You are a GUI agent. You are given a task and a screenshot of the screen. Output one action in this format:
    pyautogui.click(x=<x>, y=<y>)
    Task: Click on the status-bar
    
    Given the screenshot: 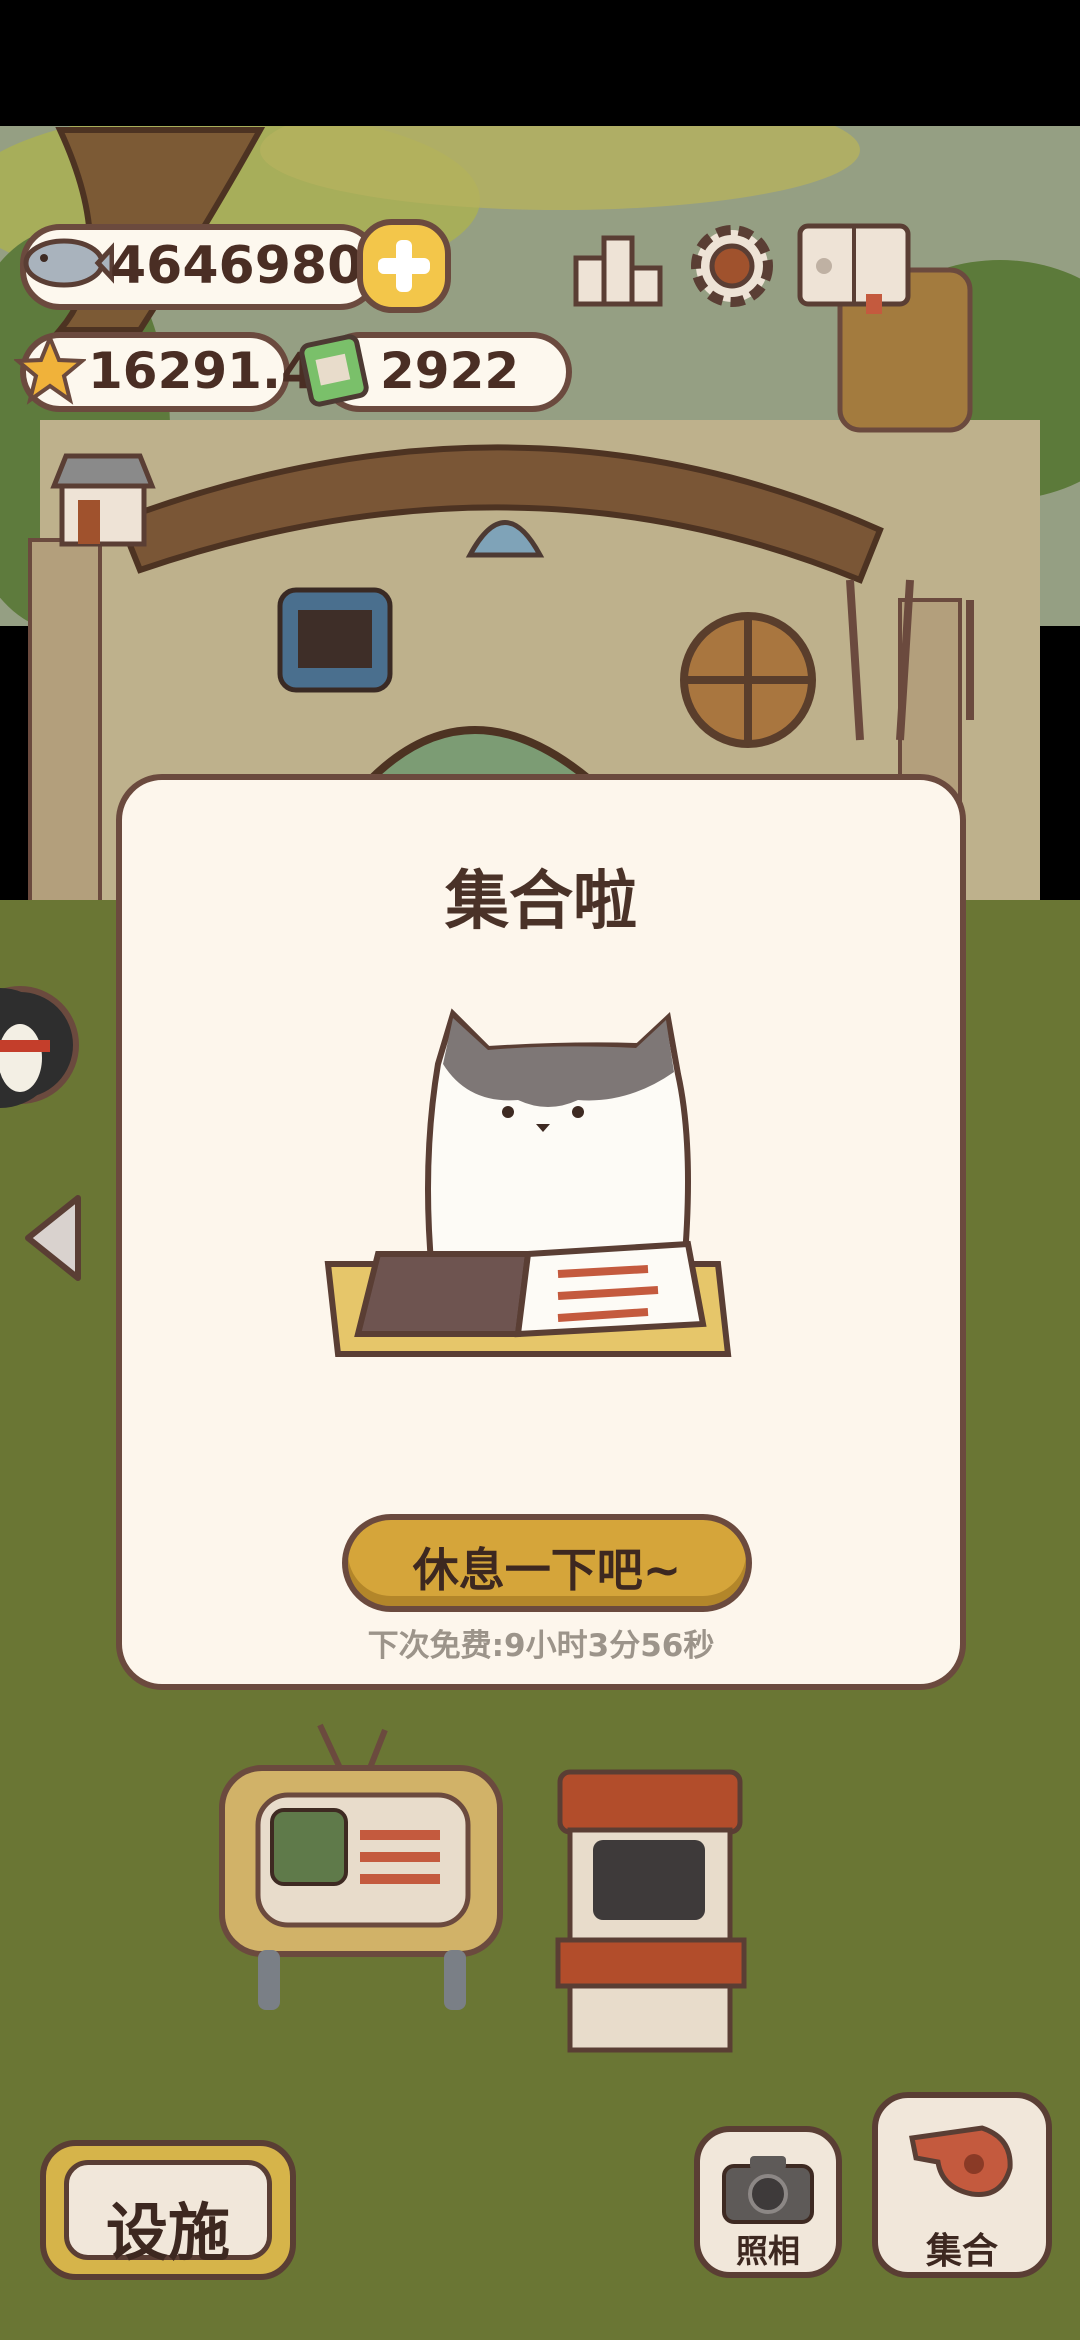 What is the action you would take?
    pyautogui.click(x=540, y=63)
    